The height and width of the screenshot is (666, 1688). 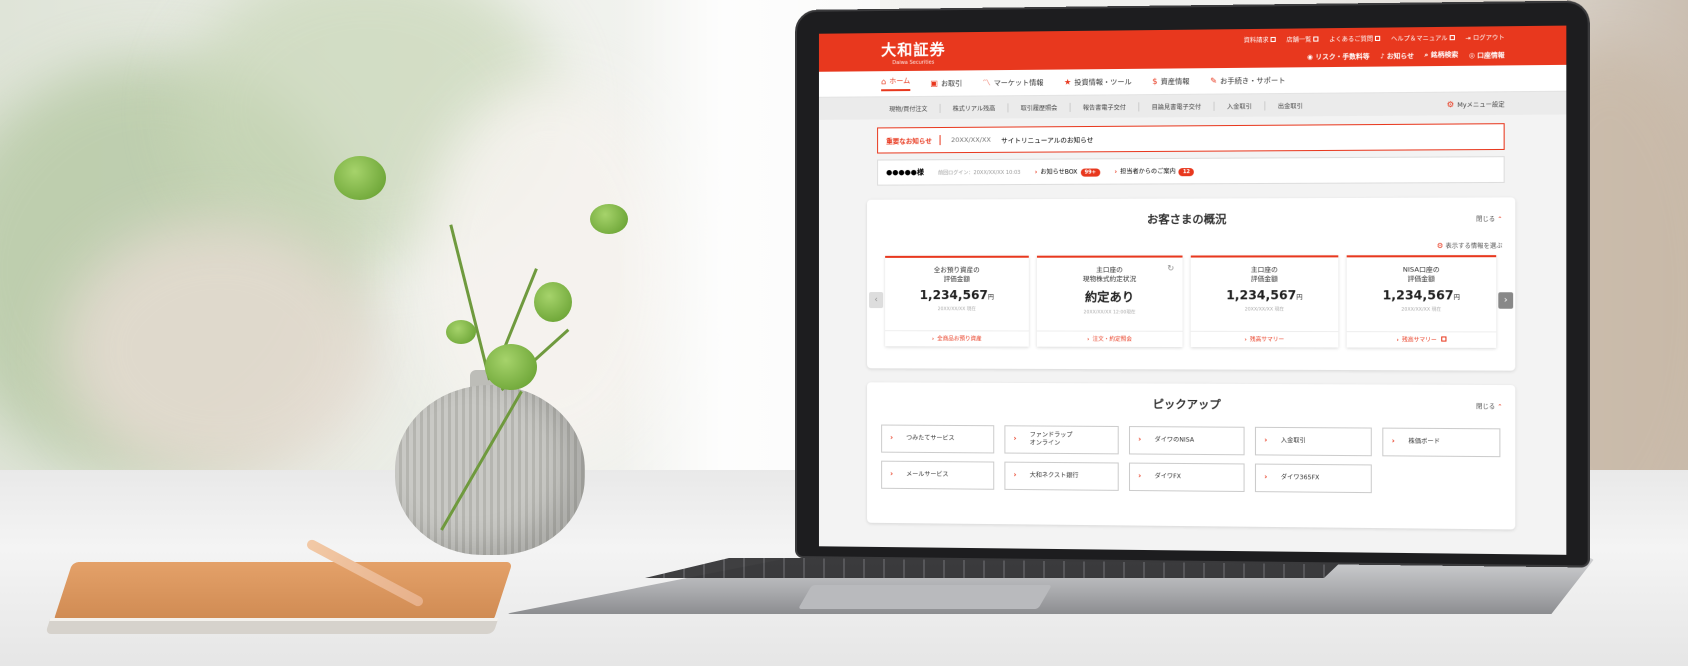 I want to click on link-label: ログアウト, so click(x=1488, y=38).